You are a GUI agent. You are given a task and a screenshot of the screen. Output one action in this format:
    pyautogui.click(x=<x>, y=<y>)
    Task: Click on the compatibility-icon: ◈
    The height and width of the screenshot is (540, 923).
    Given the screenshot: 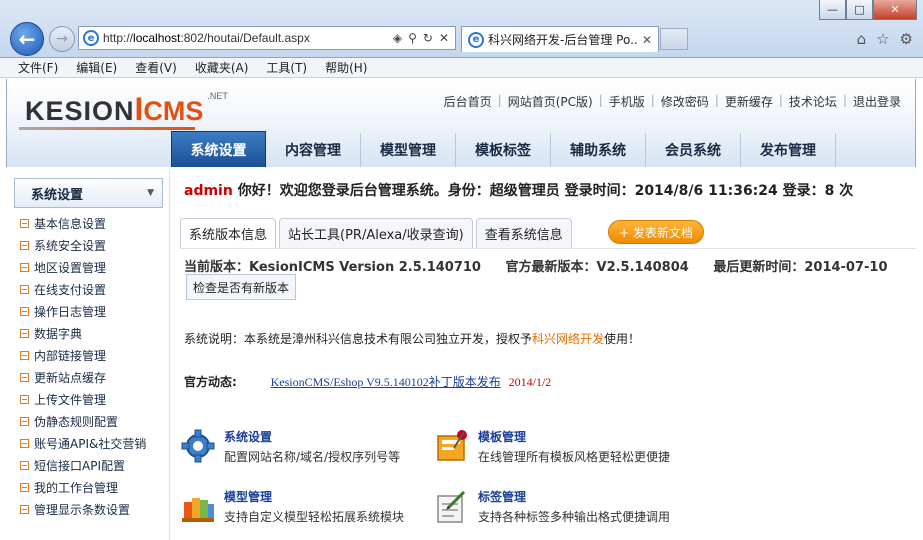 What is the action you would take?
    pyautogui.click(x=397, y=38)
    